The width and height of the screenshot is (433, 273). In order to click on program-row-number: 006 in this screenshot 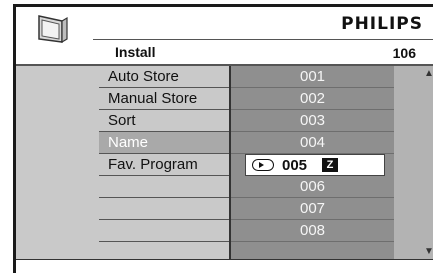, I will do `click(312, 186)`.